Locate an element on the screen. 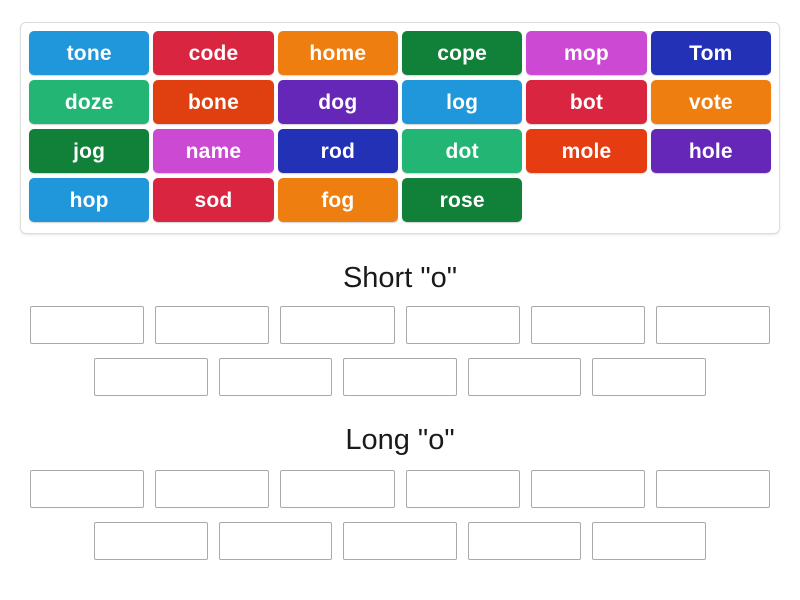  section-heading-long-o: Long "o" is located at coordinates (400, 440).